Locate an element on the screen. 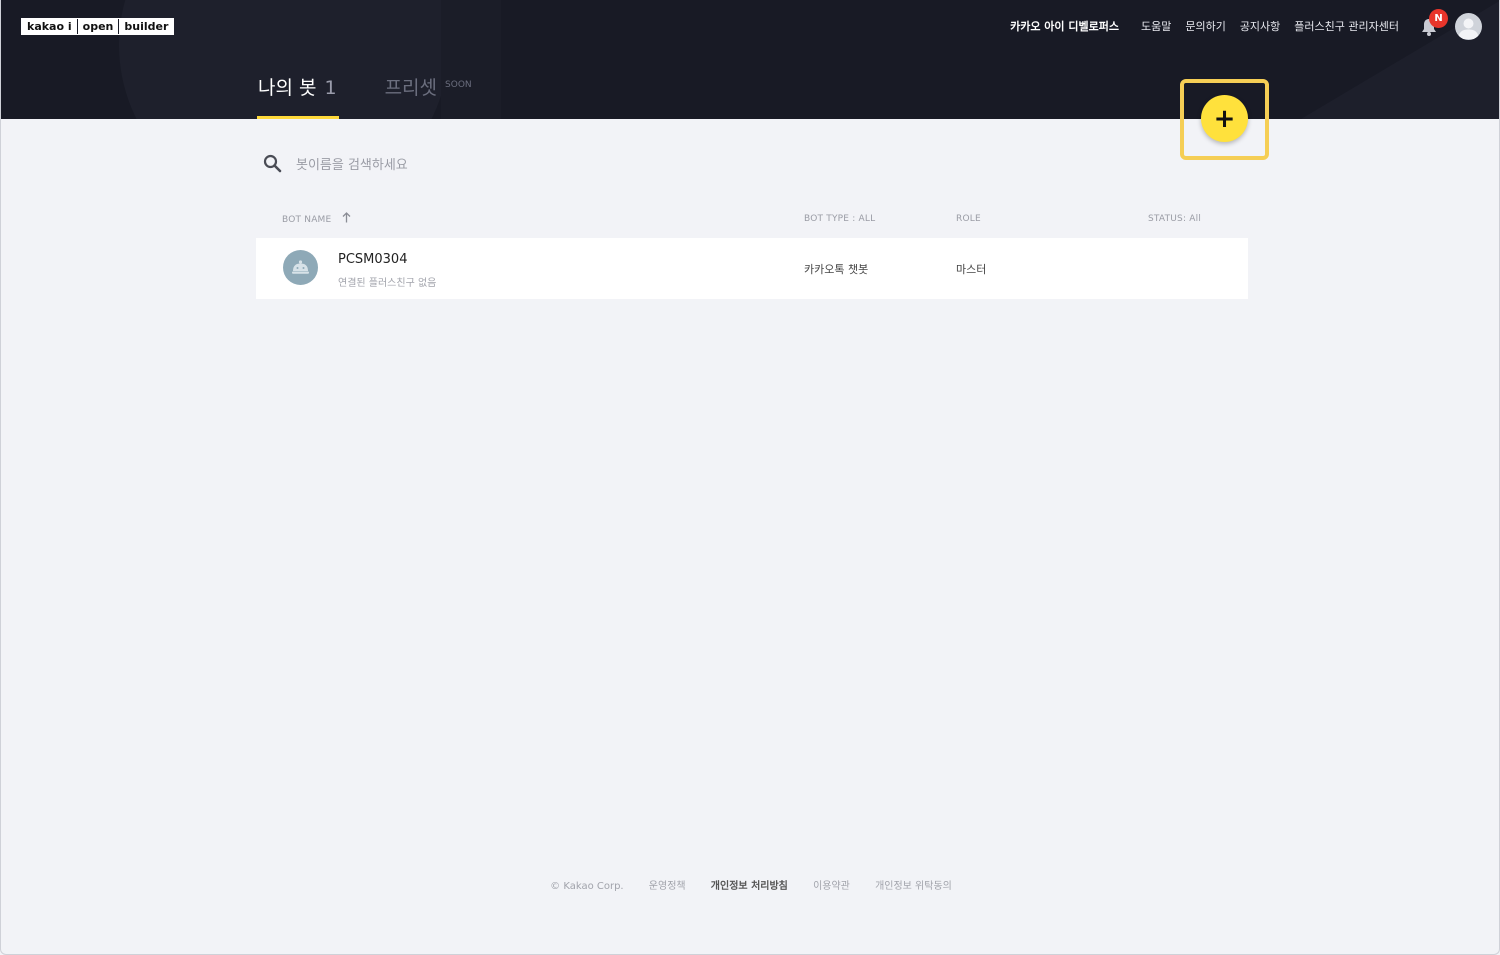  column-bot-name-label: BOT NAME is located at coordinates (307, 220).